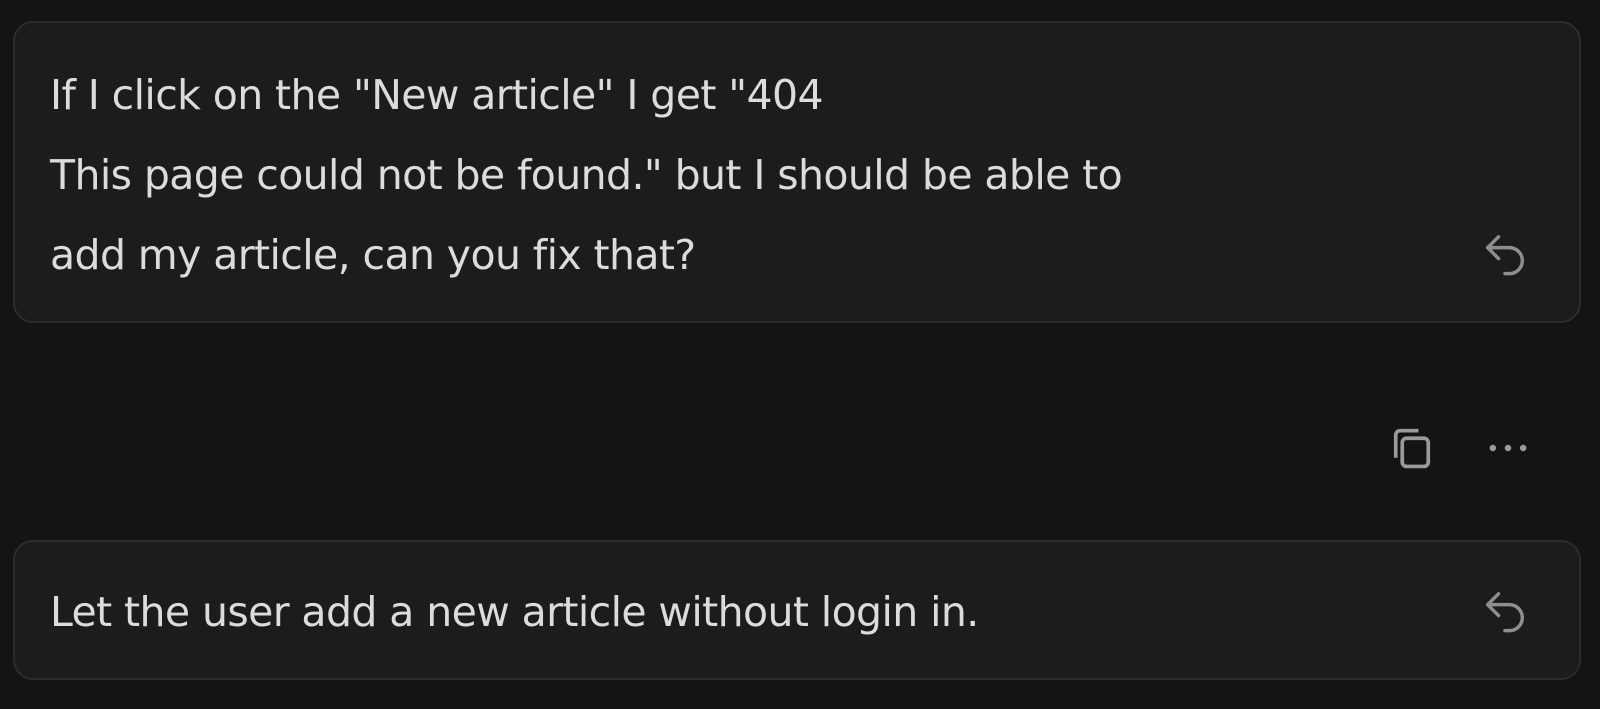  I want to click on more-options-icon, so click(1508, 448).